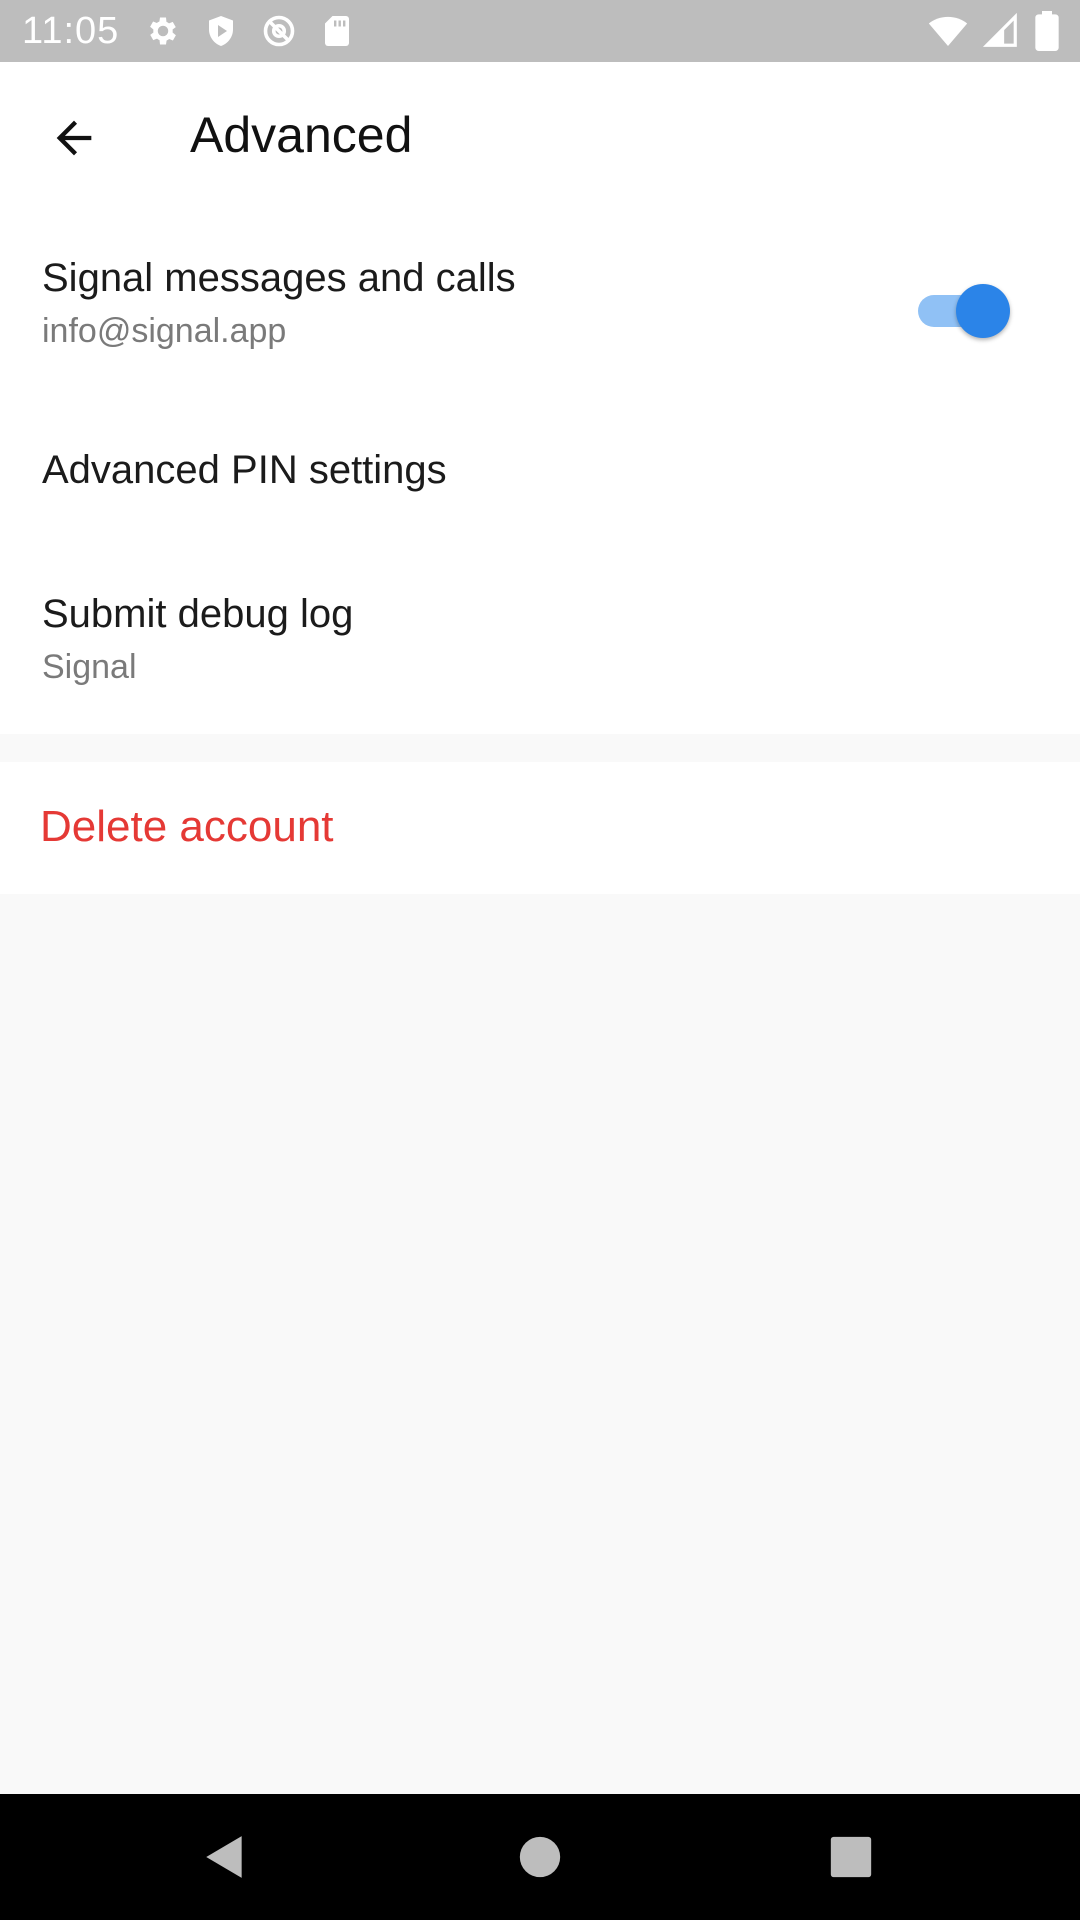  What do you see at coordinates (187, 827) in the screenshot?
I see `delete-account-button: Delete account` at bounding box center [187, 827].